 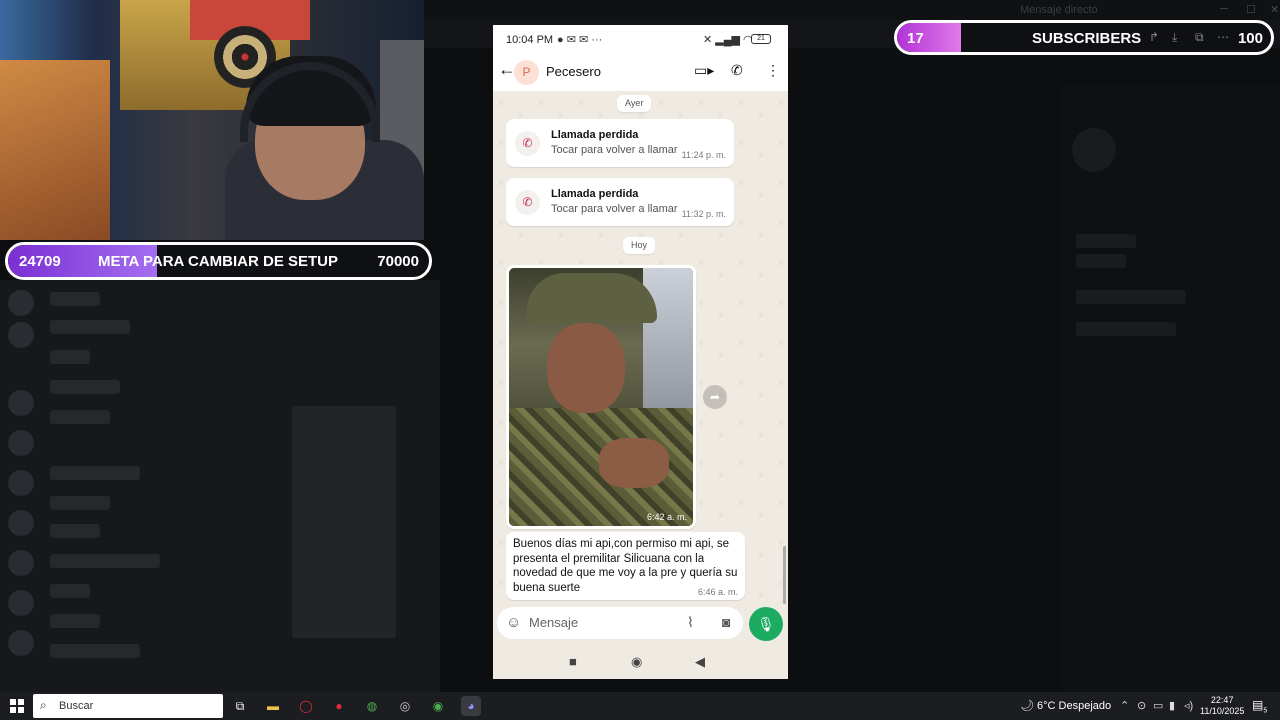 What do you see at coordinates (1154, 37) in the screenshot?
I see `share-icon: ↱` at bounding box center [1154, 37].